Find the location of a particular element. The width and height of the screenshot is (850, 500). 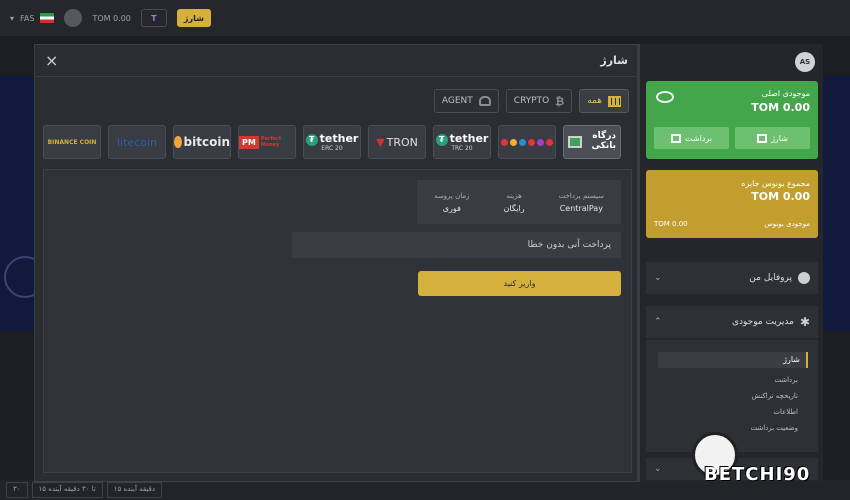

network-label: TRC 20 is located at coordinates (462, 148).